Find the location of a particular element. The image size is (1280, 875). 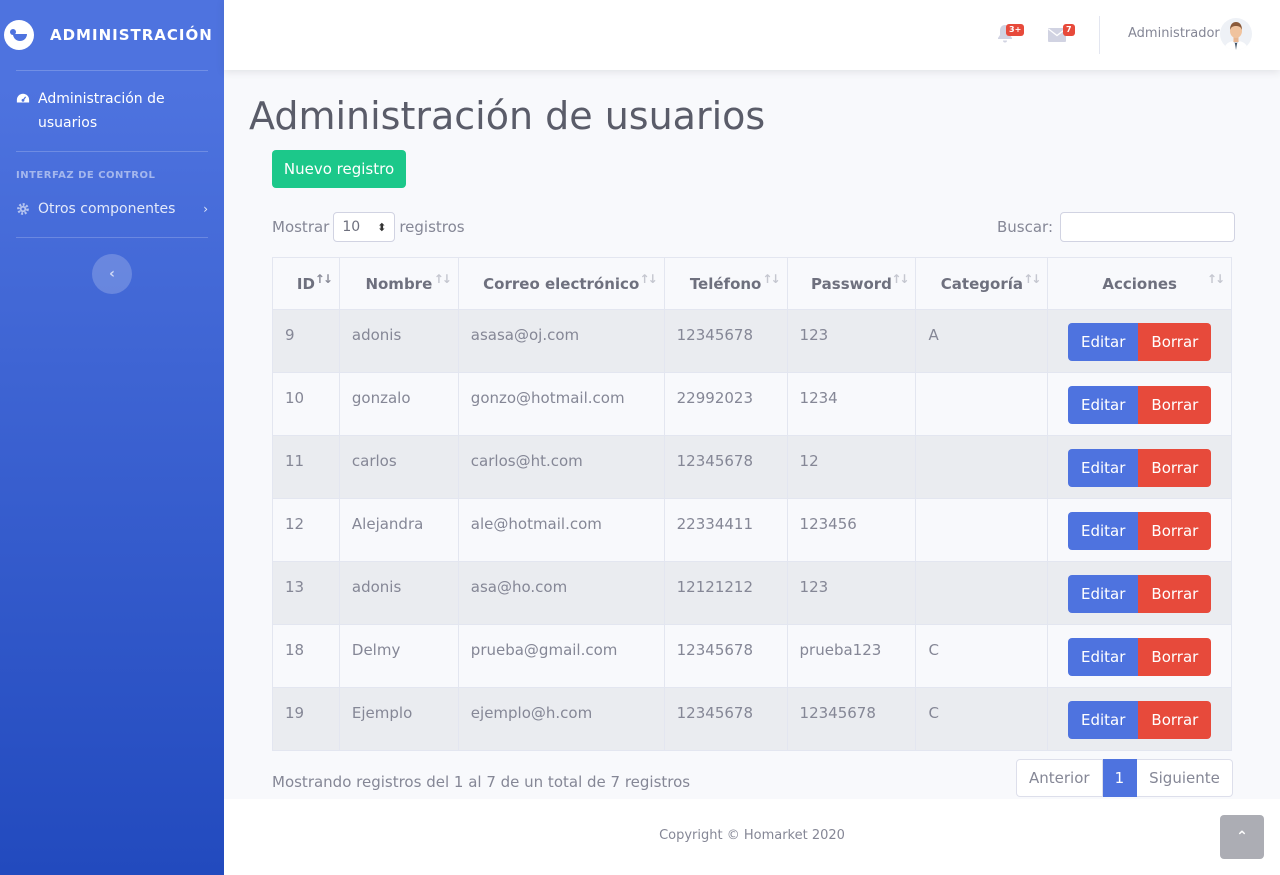

sidebar-item-user-admin: Administración de usuarios is located at coordinates (112, 111).